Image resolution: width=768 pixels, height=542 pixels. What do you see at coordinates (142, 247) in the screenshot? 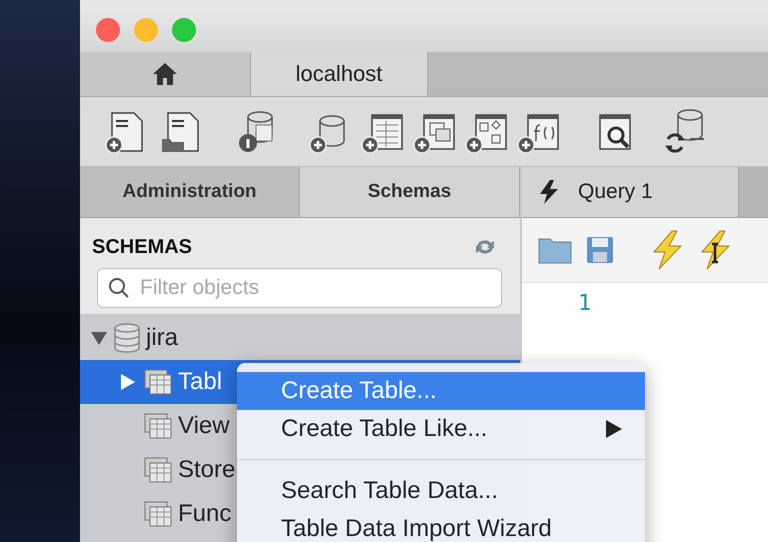
I see `schemas-heading: SCHEMAS` at bounding box center [142, 247].